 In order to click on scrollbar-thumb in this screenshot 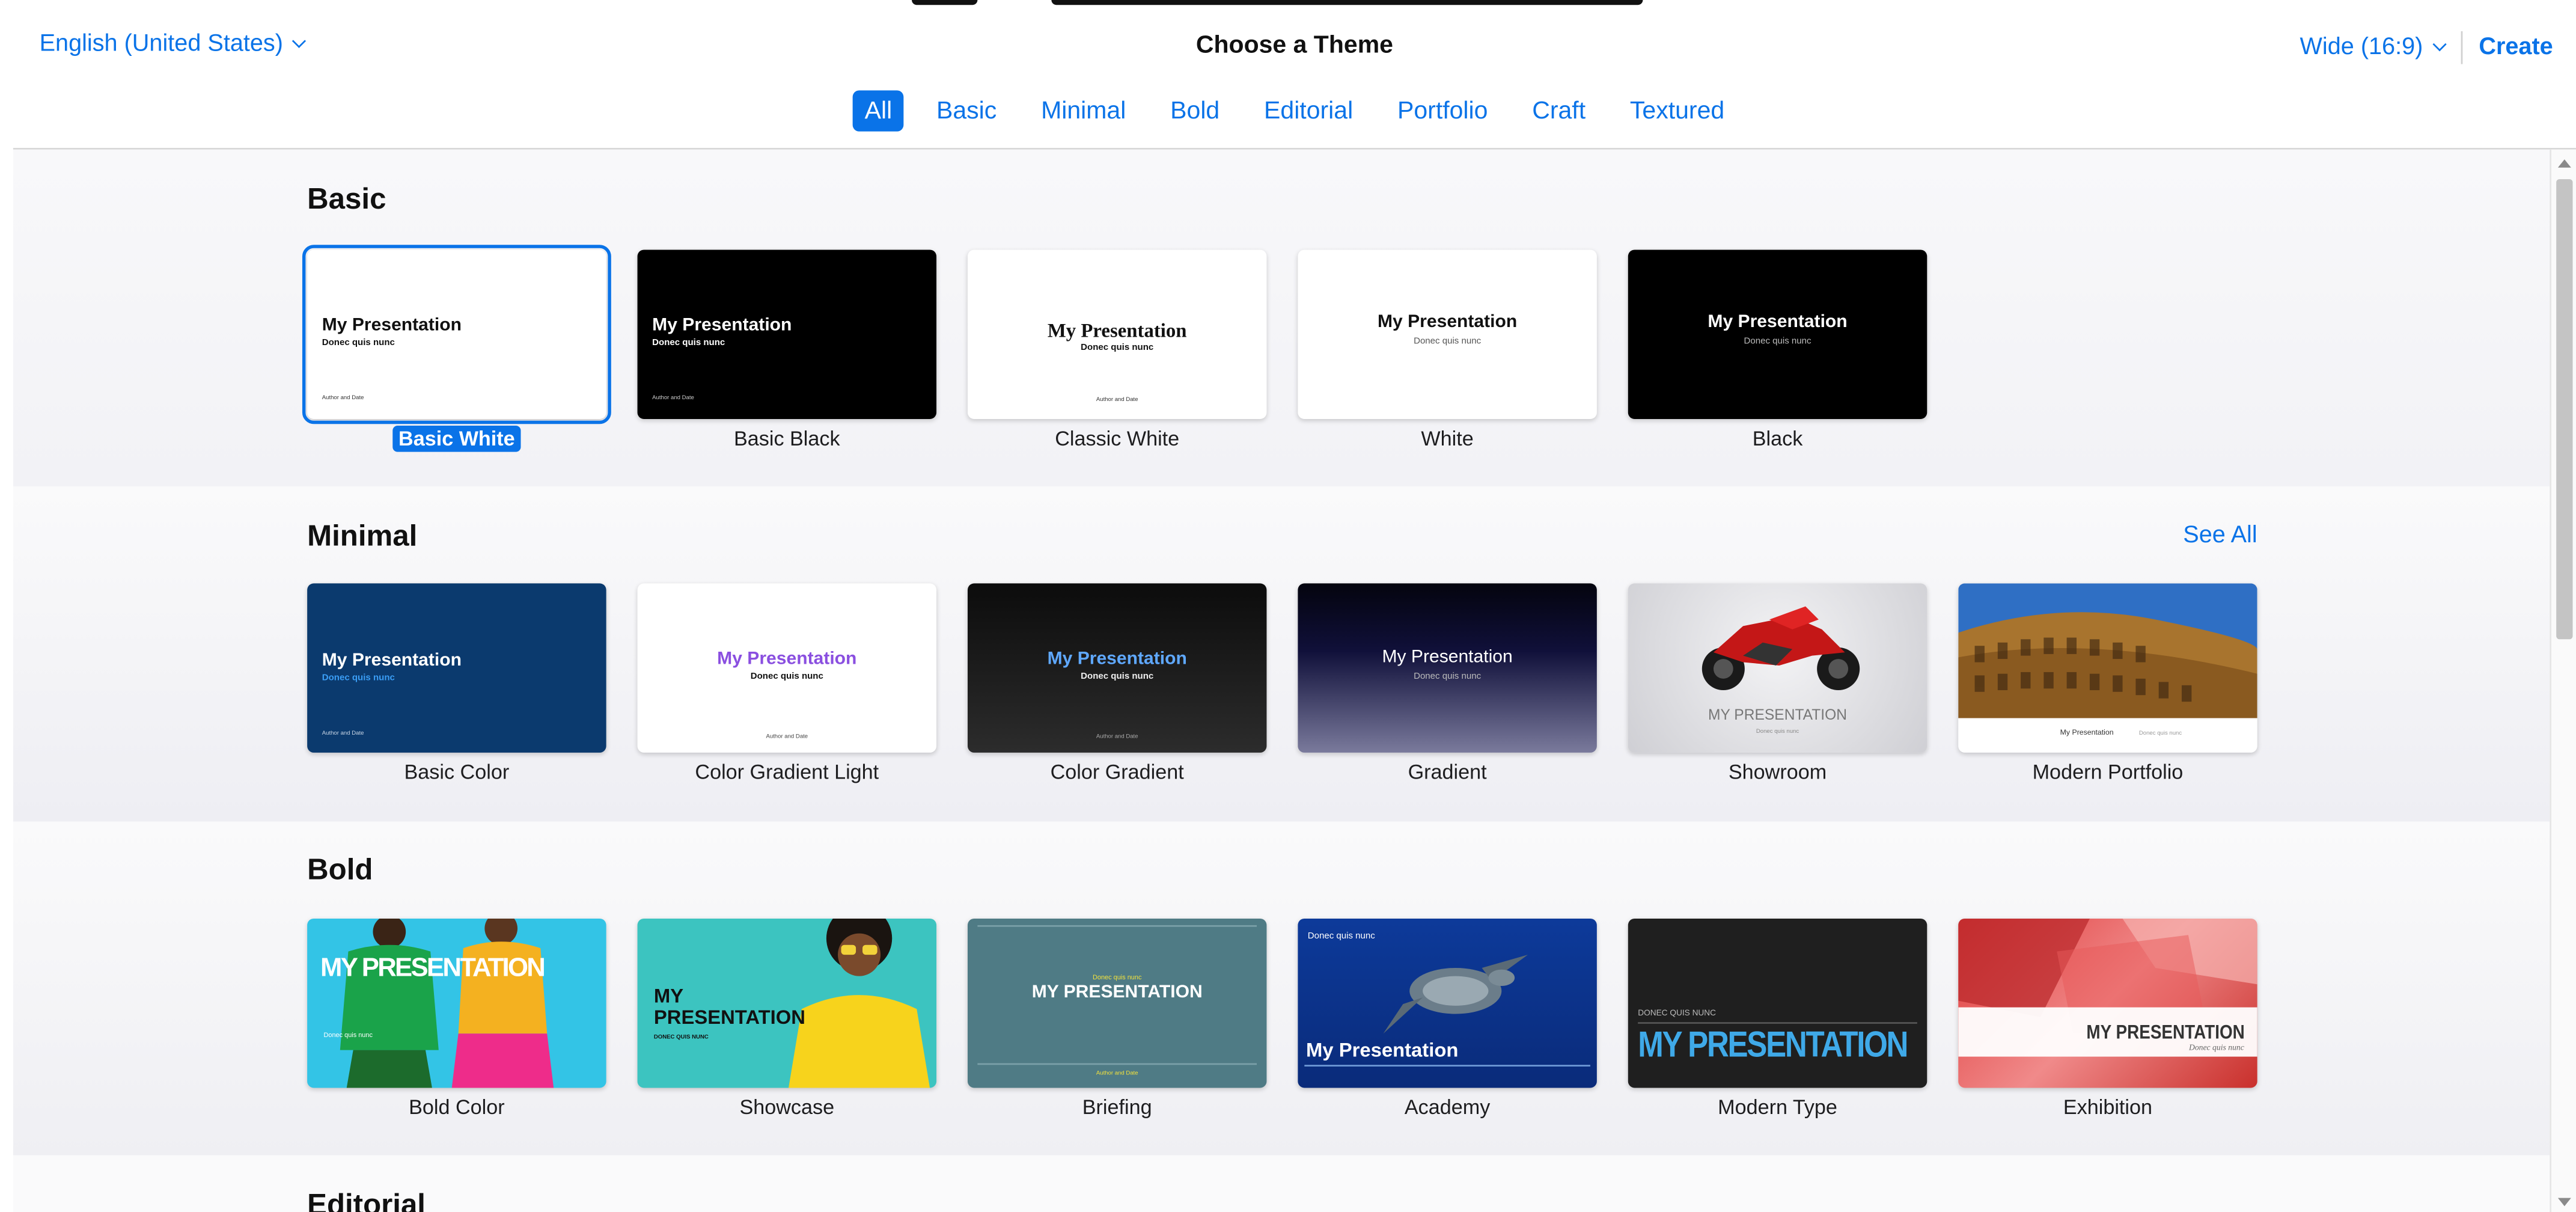, I will do `click(2564, 409)`.